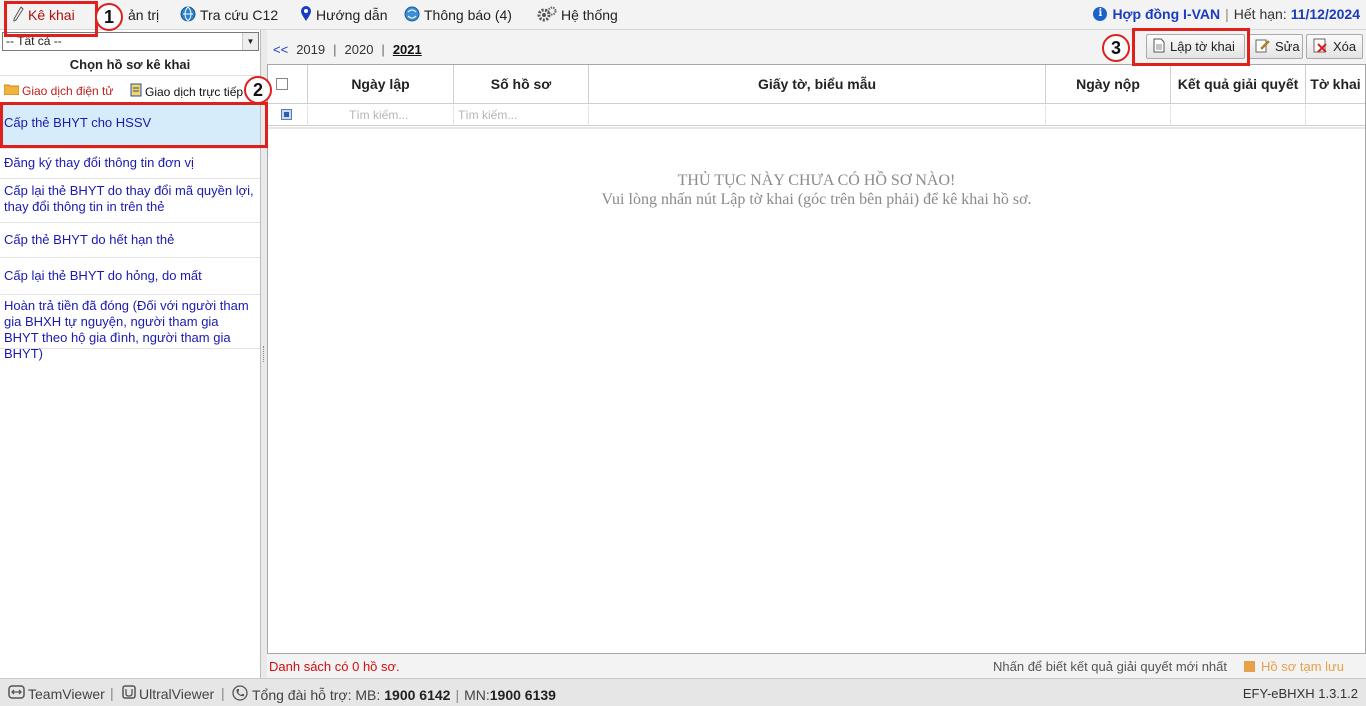 The image size is (1366, 706). I want to click on year-prev-button: <<, so click(280, 49).